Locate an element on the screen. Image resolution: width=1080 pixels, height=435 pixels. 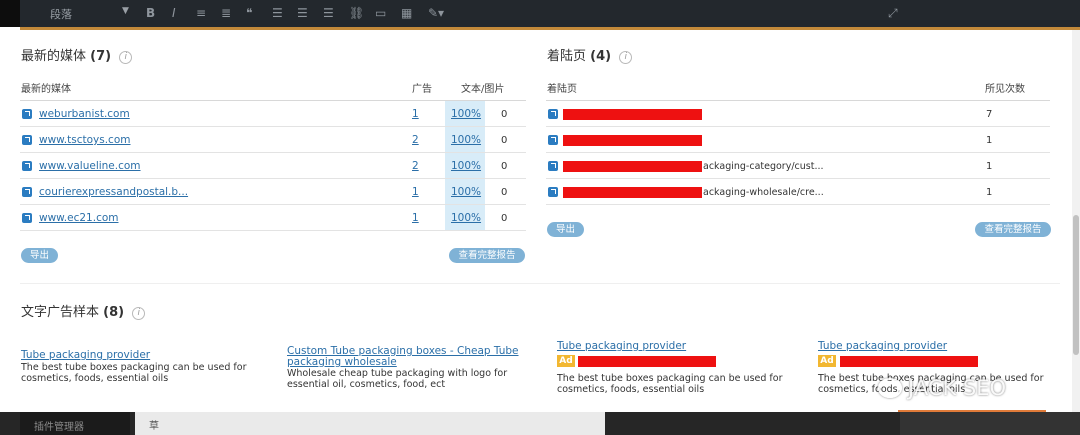
landing-title-text: 着陆页 is located at coordinates (567, 56).